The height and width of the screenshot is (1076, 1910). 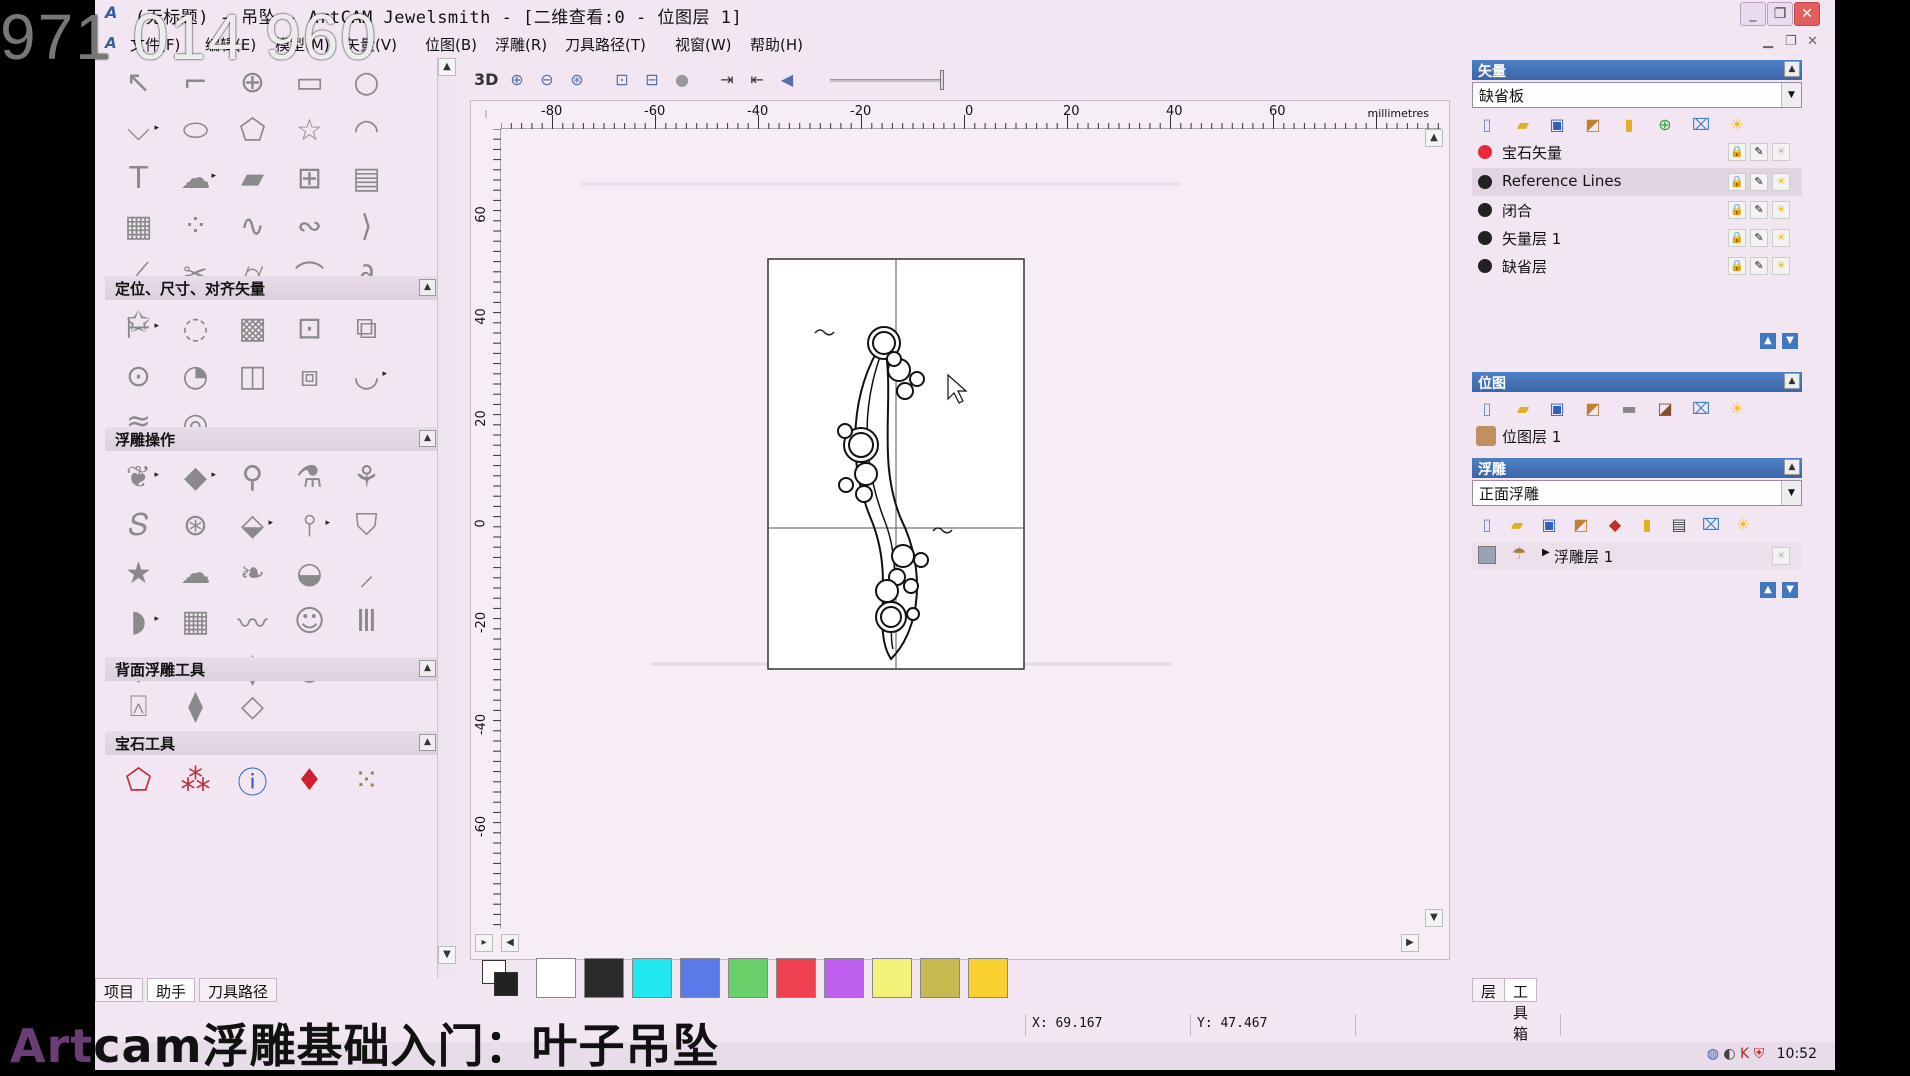 What do you see at coordinates (138, 621) in the screenshot?
I see `shell-relief-icon: ◗ ▸` at bounding box center [138, 621].